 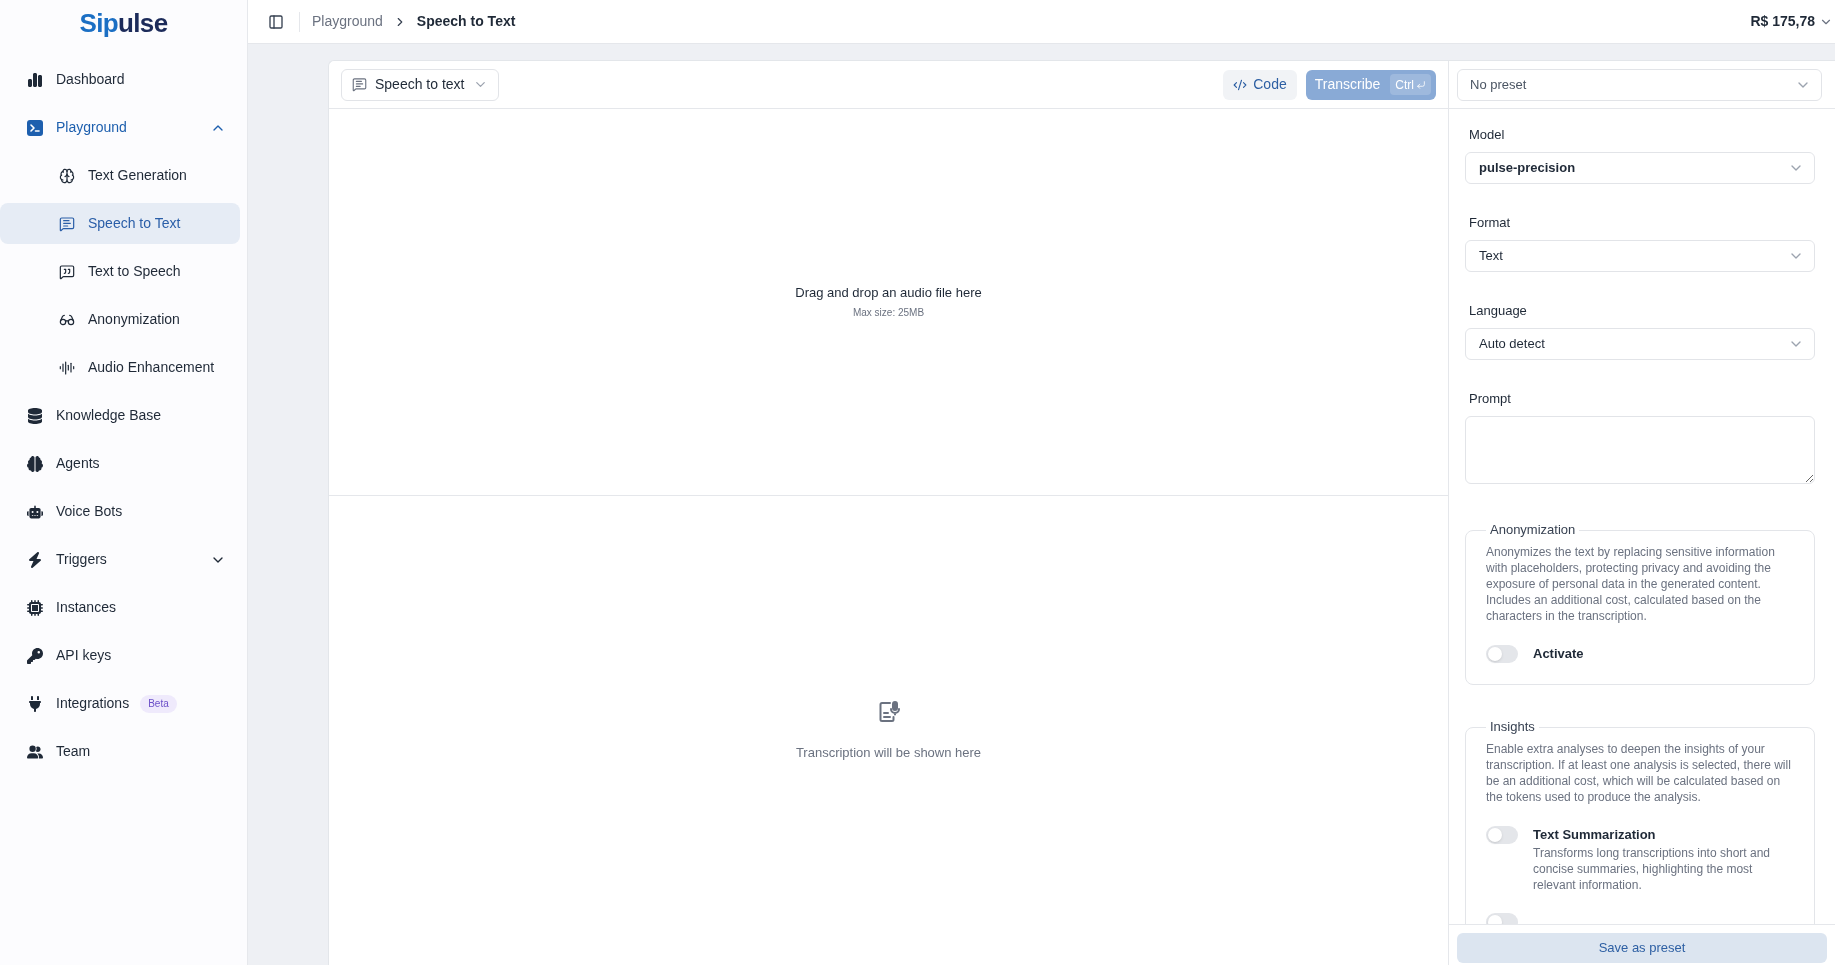 I want to click on nav-subitem: Audio Enhancement, so click(x=120, y=367).